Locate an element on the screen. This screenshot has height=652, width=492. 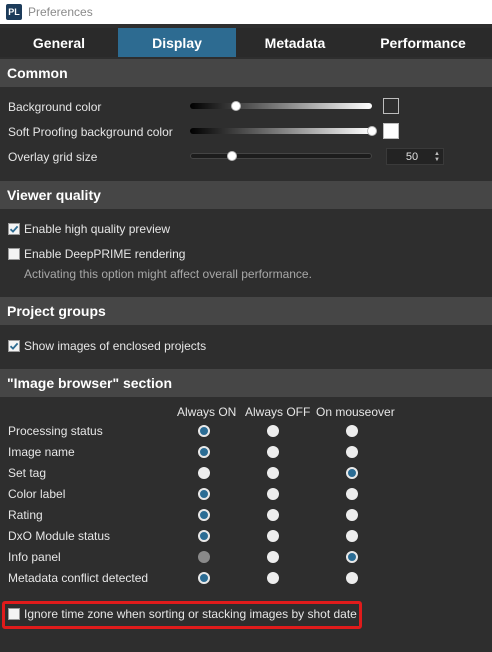
highlight-annotation-box is located at coordinates (182, 615).